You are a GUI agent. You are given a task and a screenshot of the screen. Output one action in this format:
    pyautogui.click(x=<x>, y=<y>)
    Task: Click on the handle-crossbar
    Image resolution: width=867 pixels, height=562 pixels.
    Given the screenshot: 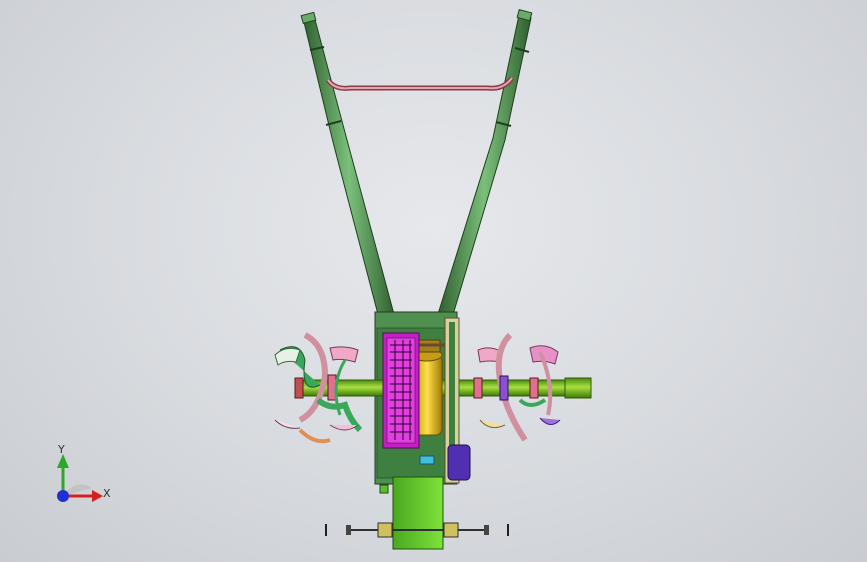 What is the action you would take?
    pyautogui.click(x=419, y=83)
    